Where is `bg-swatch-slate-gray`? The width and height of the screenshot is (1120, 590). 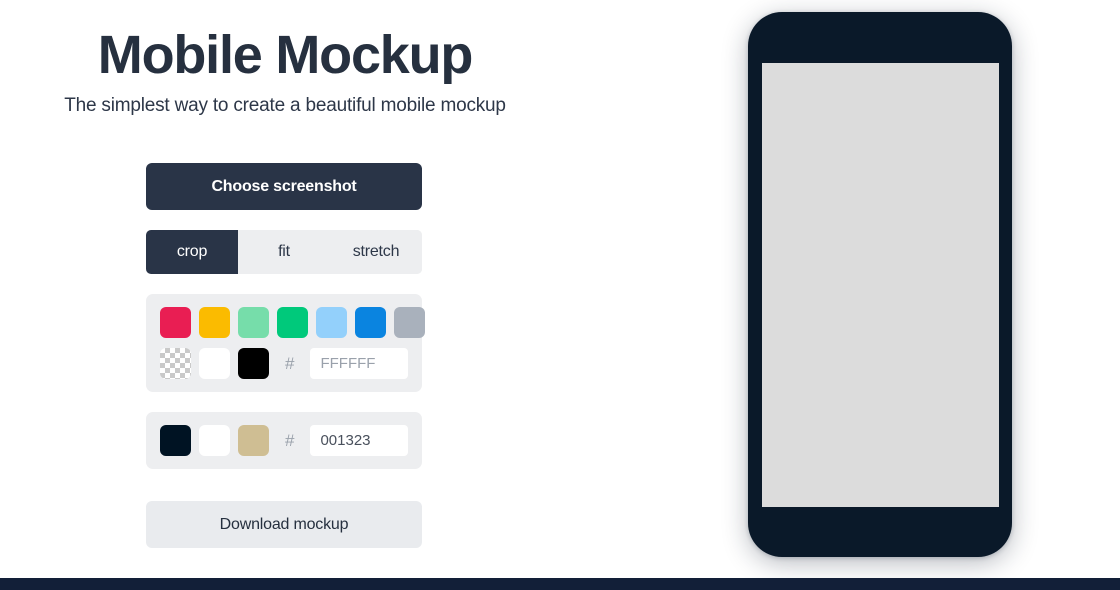 bg-swatch-slate-gray is located at coordinates (409, 322).